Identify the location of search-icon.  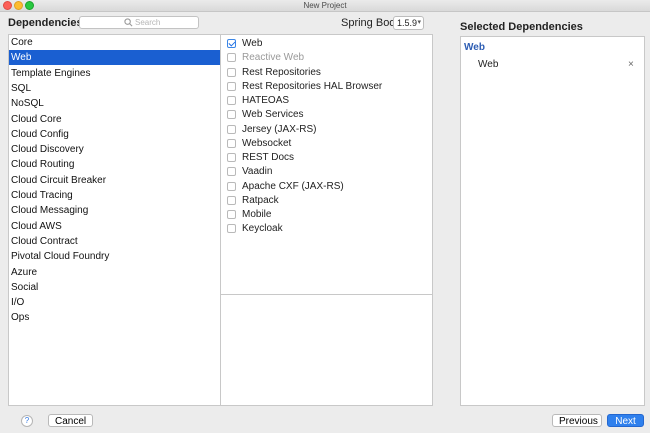
(128, 22).